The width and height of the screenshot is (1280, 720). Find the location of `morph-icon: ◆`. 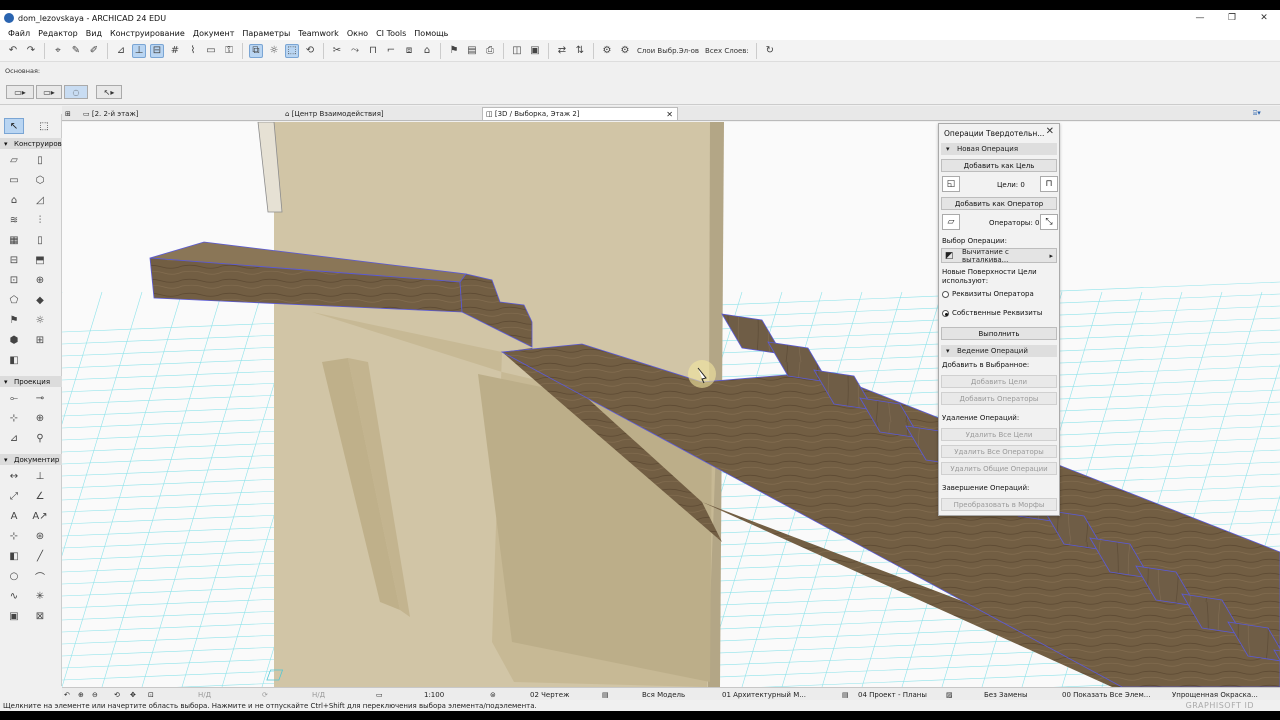

morph-icon: ◆ is located at coordinates (40, 300).